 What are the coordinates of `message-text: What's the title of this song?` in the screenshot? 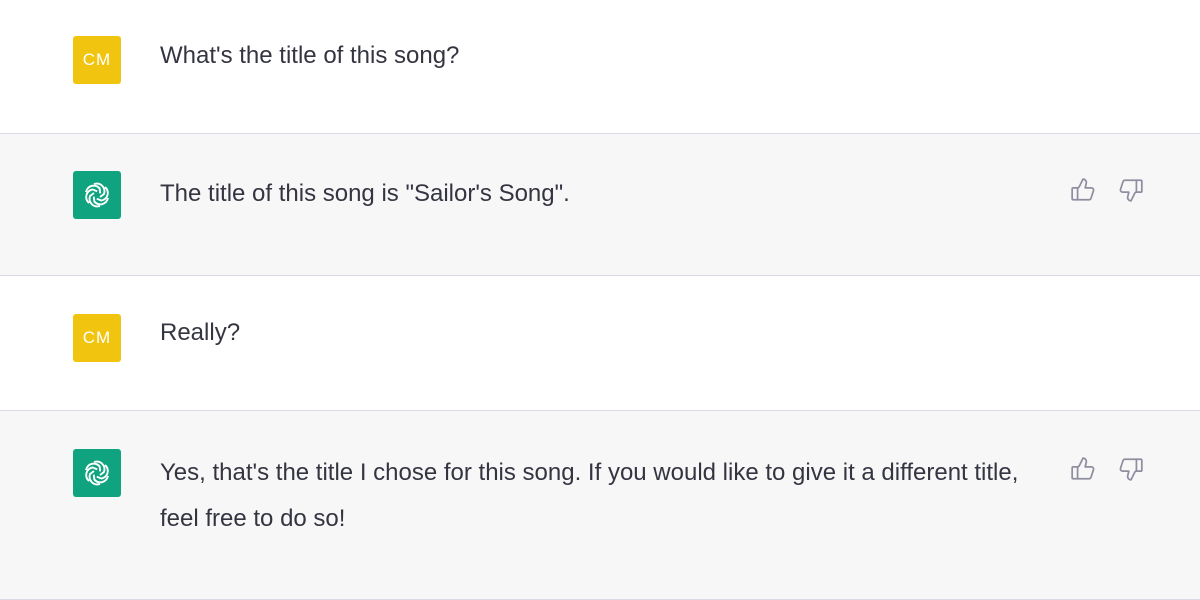 It's located at (310, 55).